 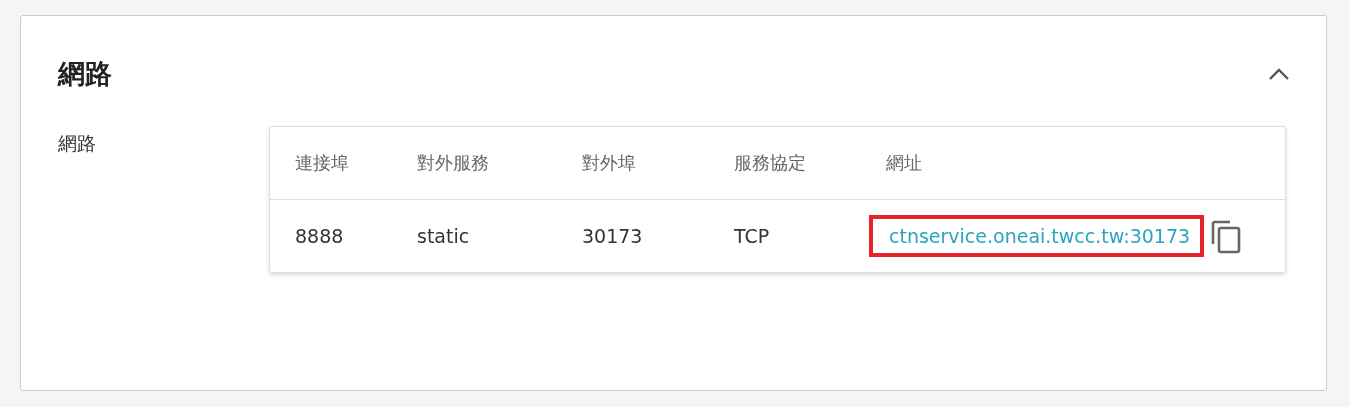 I want to click on column-header: 連接埠, so click(x=322, y=163).